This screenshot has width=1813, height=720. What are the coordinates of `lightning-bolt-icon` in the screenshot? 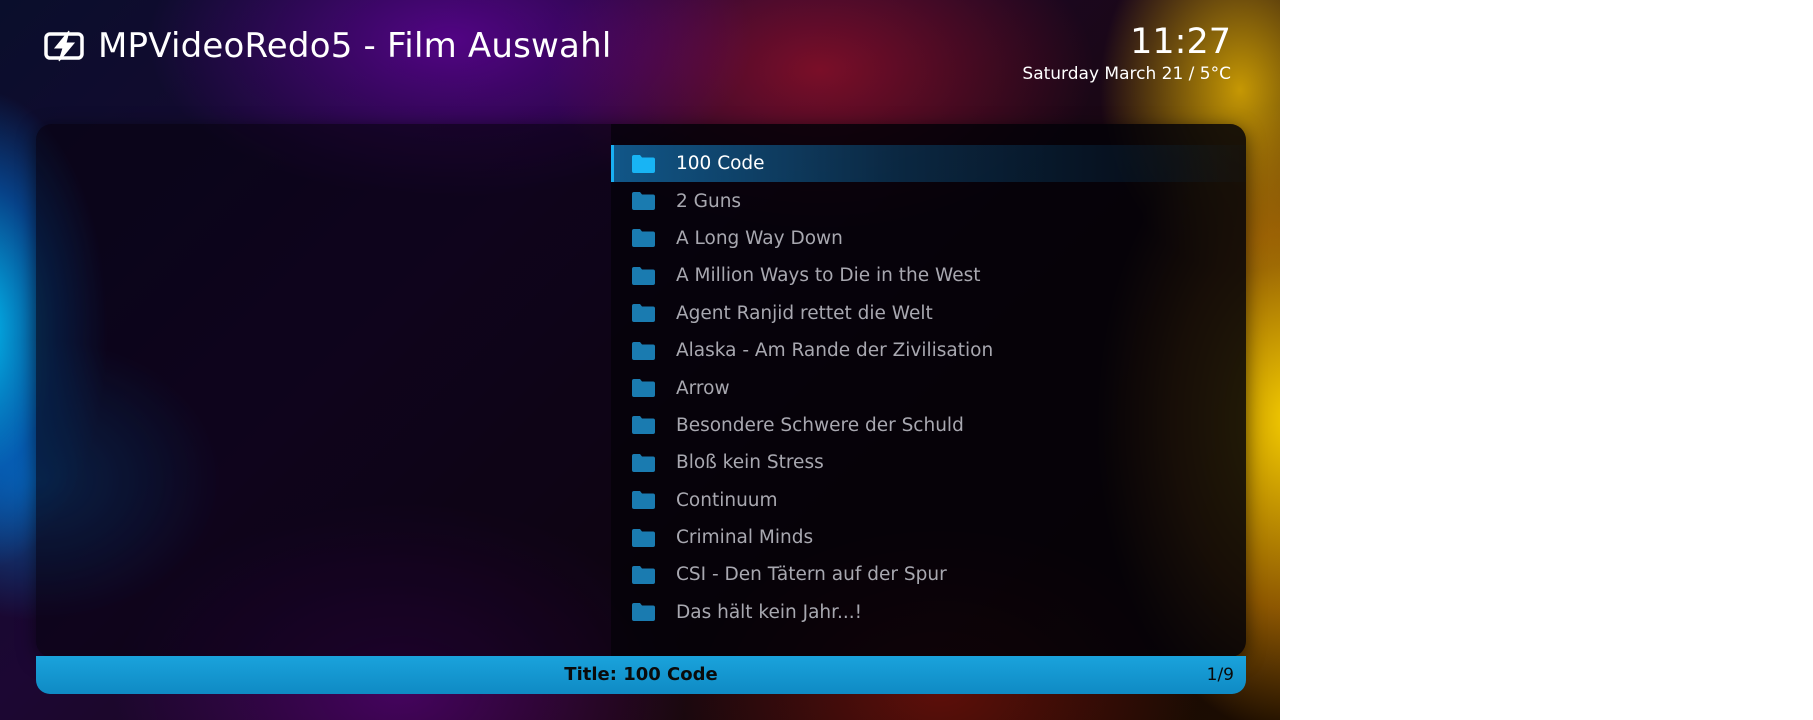 It's located at (64, 46).